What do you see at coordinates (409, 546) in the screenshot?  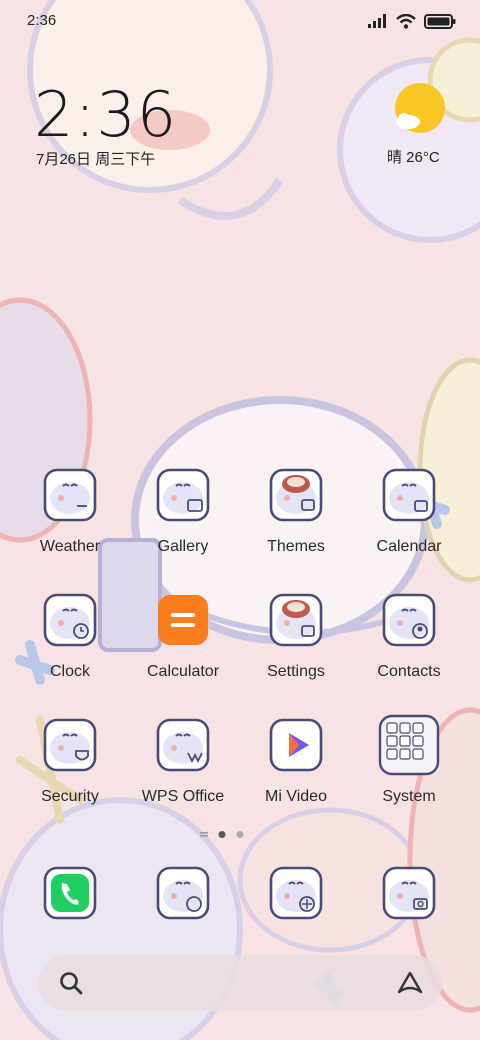 I see `app-label: Calendar` at bounding box center [409, 546].